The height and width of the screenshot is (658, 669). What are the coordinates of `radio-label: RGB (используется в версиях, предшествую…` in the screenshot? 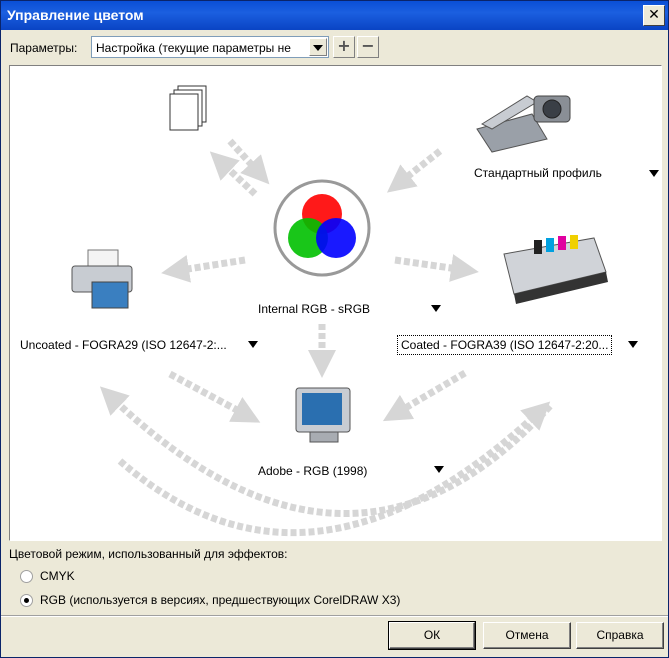 It's located at (220, 600).